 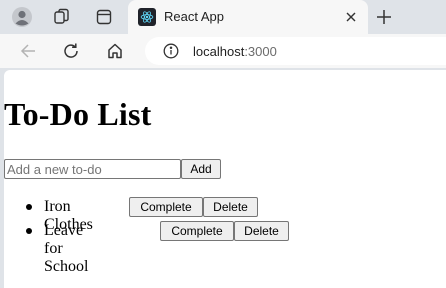 I want to click on tab-title: React App, so click(x=194, y=16).